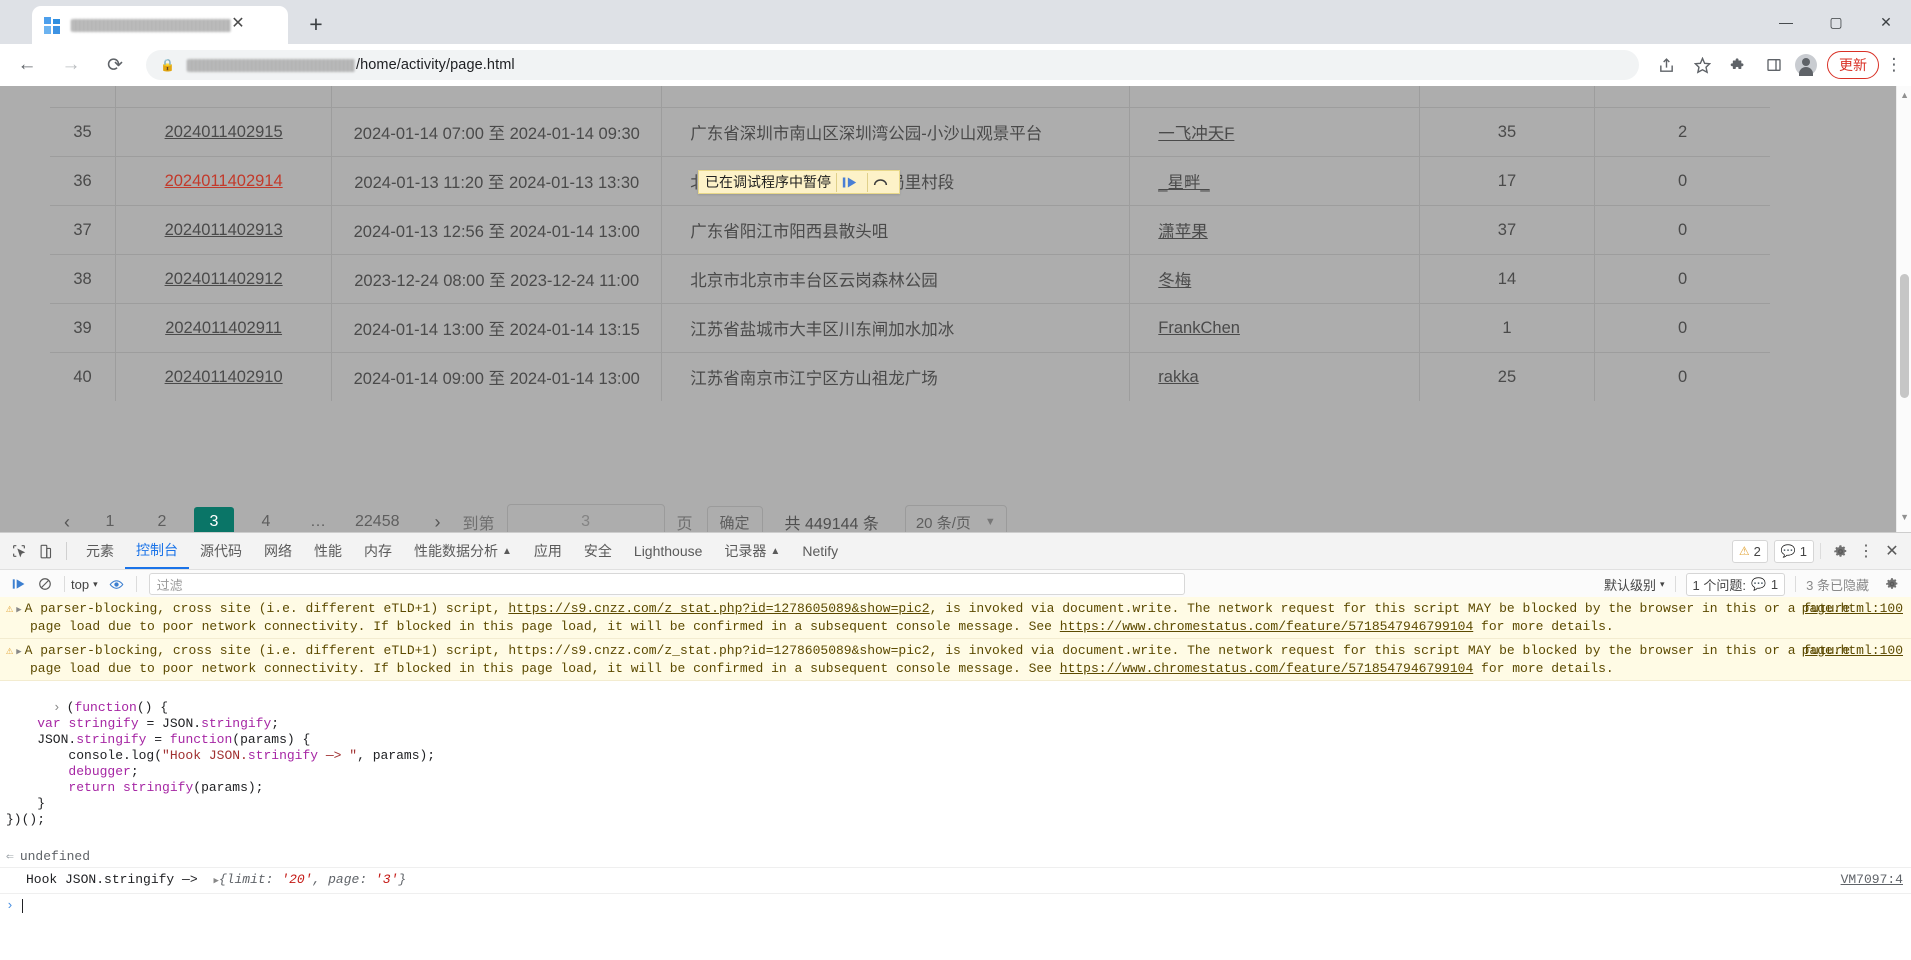  What do you see at coordinates (1904, 517) in the screenshot?
I see `scroll-down-icon: ▼` at bounding box center [1904, 517].